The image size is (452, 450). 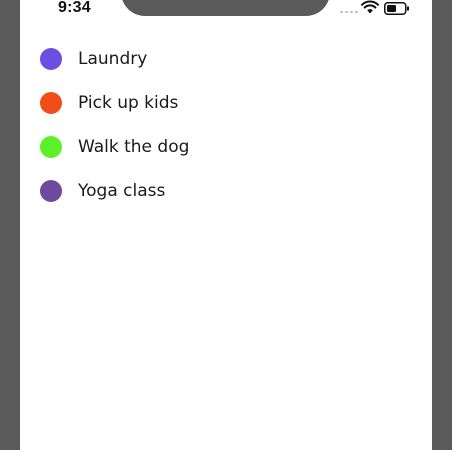 I want to click on status-time: 9:34, so click(x=74, y=8).